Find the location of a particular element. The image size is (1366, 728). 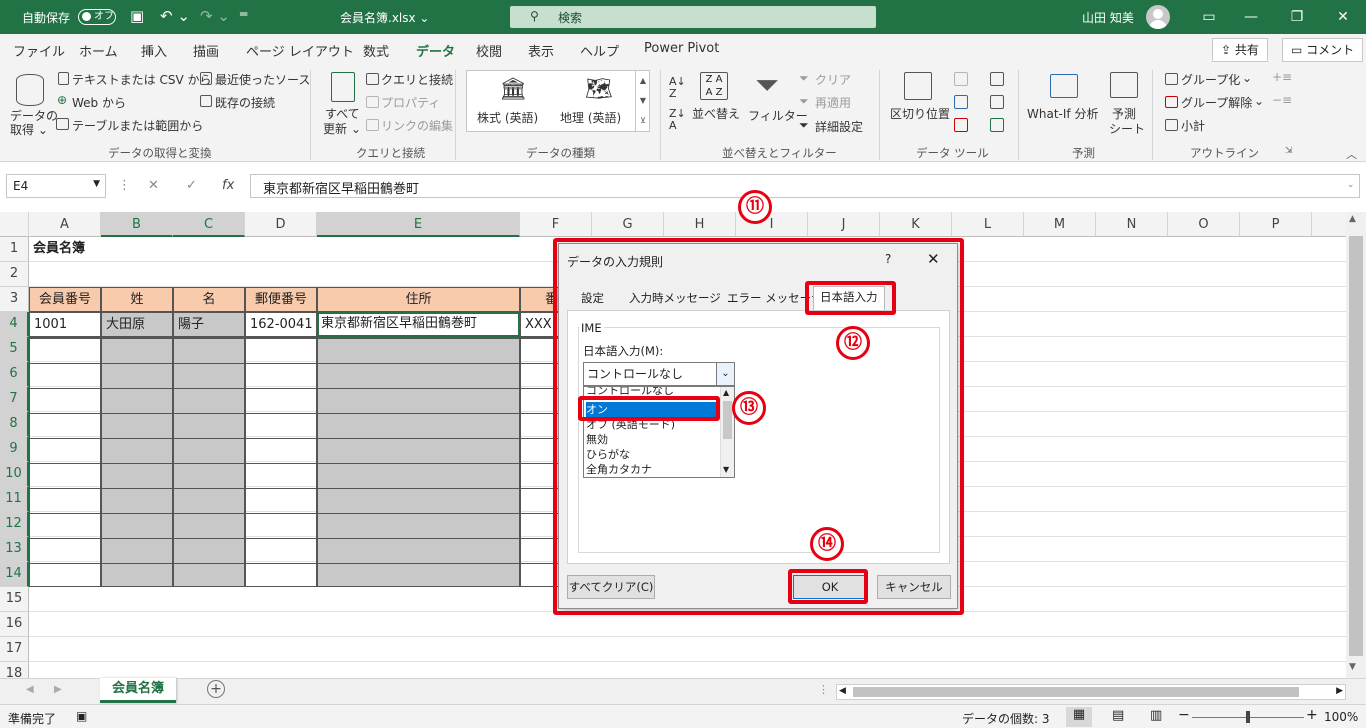

column-header: L is located at coordinates (988, 224).